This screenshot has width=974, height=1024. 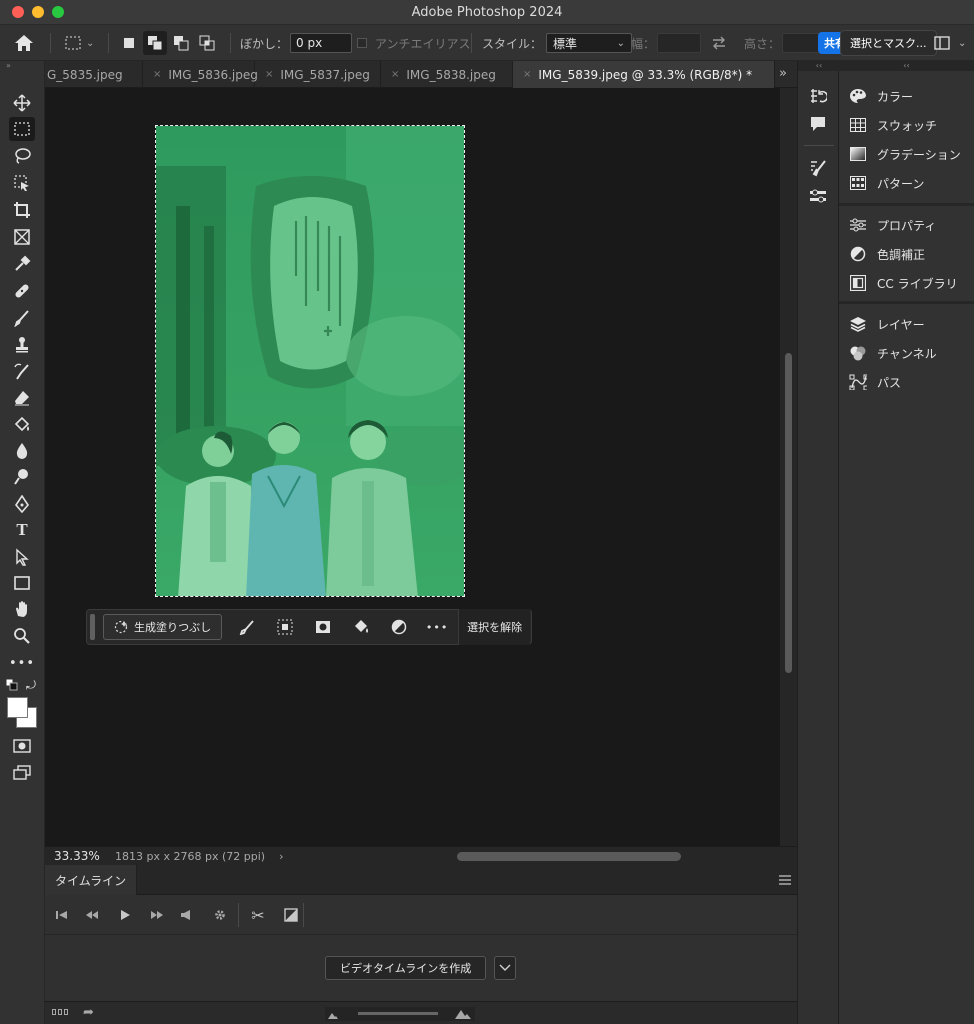 What do you see at coordinates (281, 856) in the screenshot?
I see `status-menu-arrow: ›` at bounding box center [281, 856].